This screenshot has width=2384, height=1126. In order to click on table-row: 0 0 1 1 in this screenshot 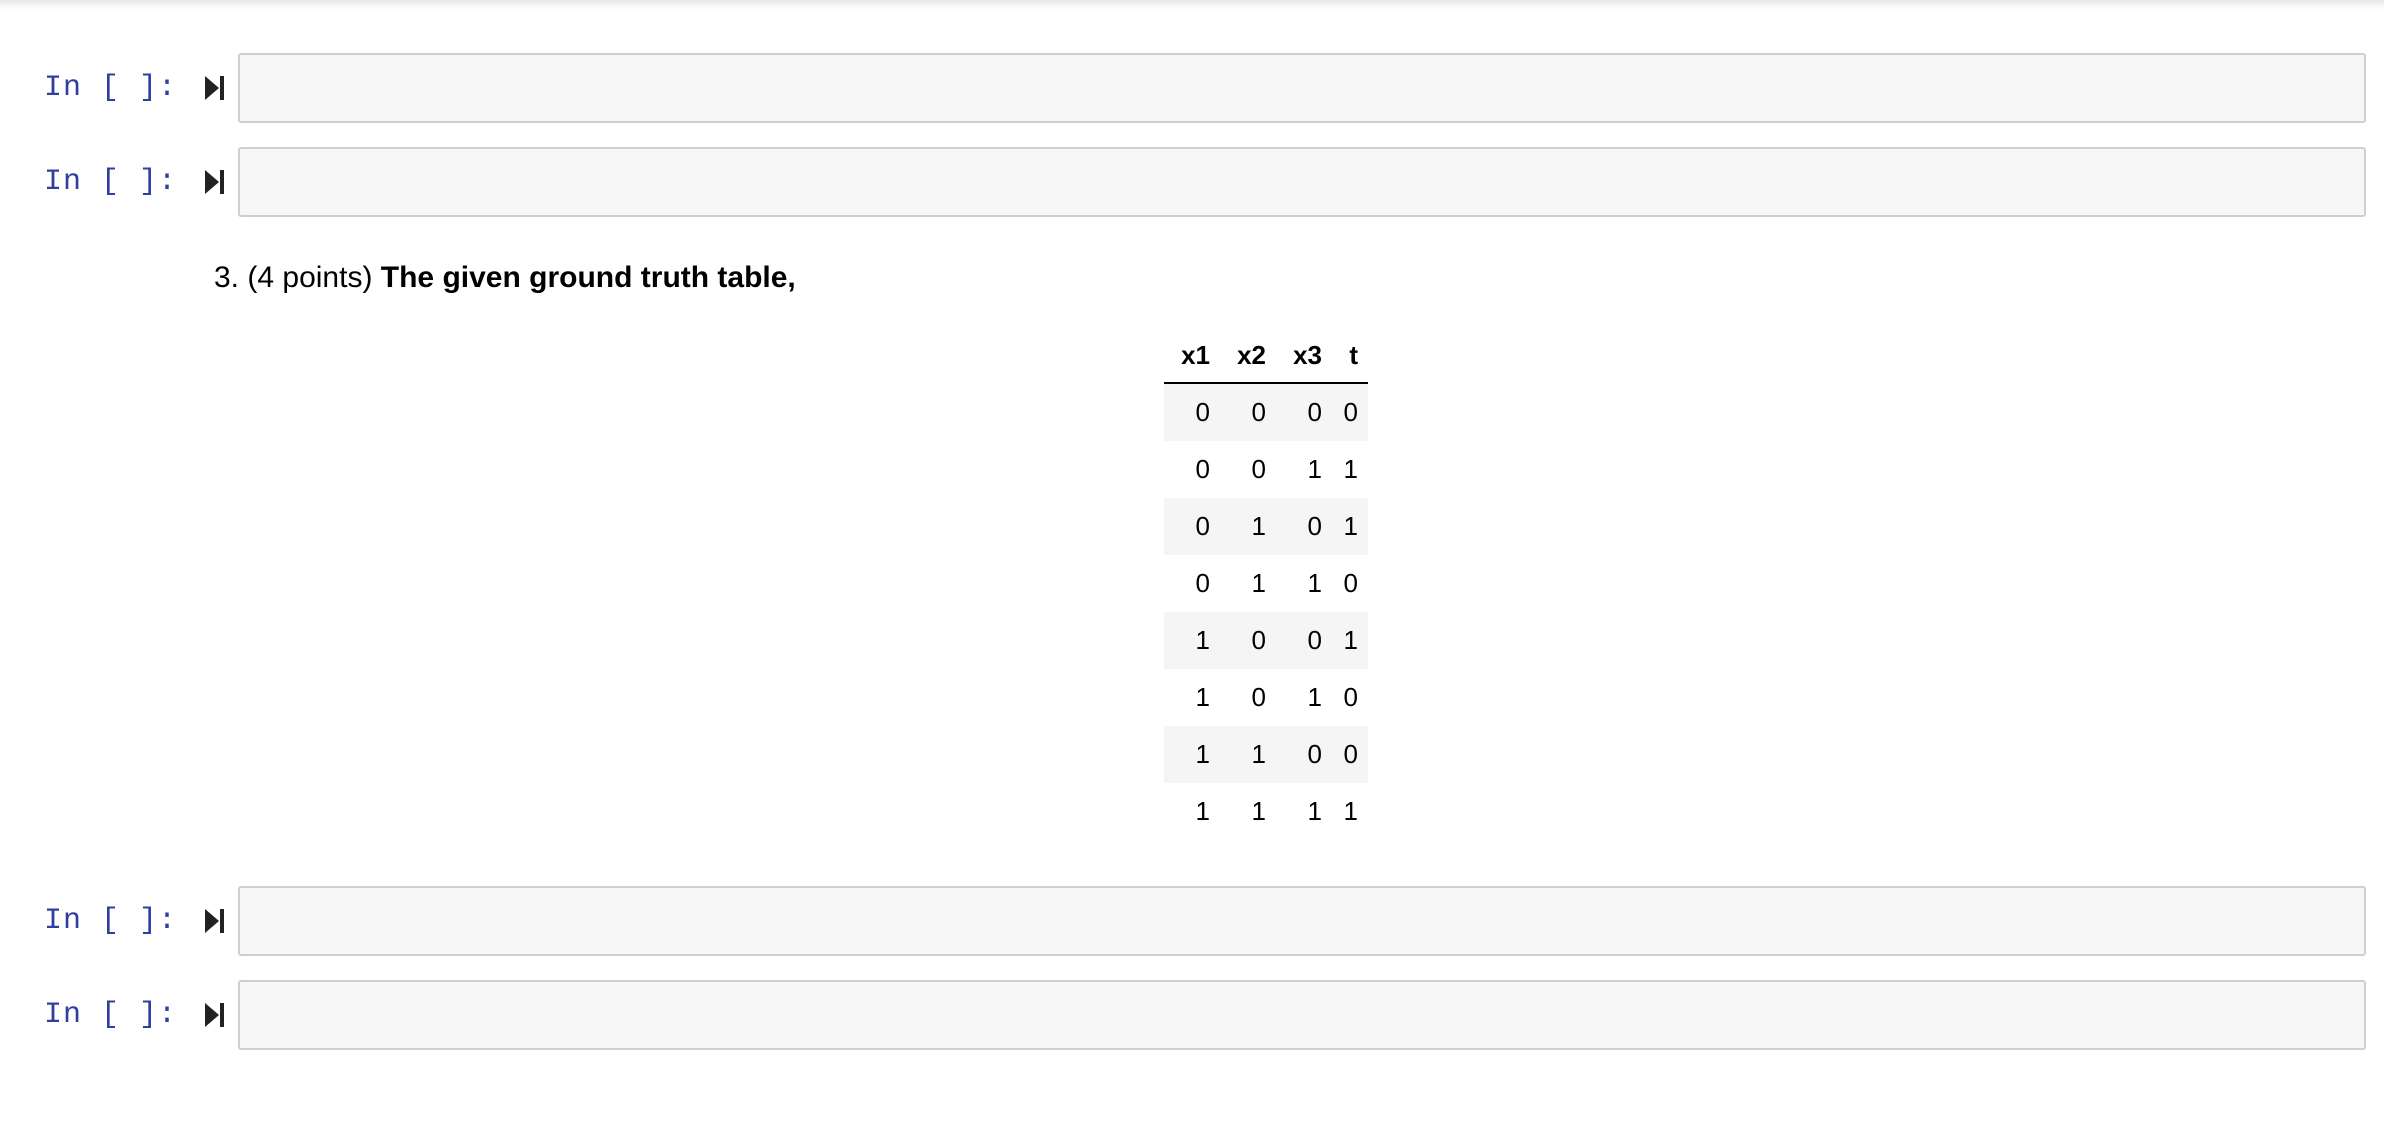, I will do `click(1266, 469)`.